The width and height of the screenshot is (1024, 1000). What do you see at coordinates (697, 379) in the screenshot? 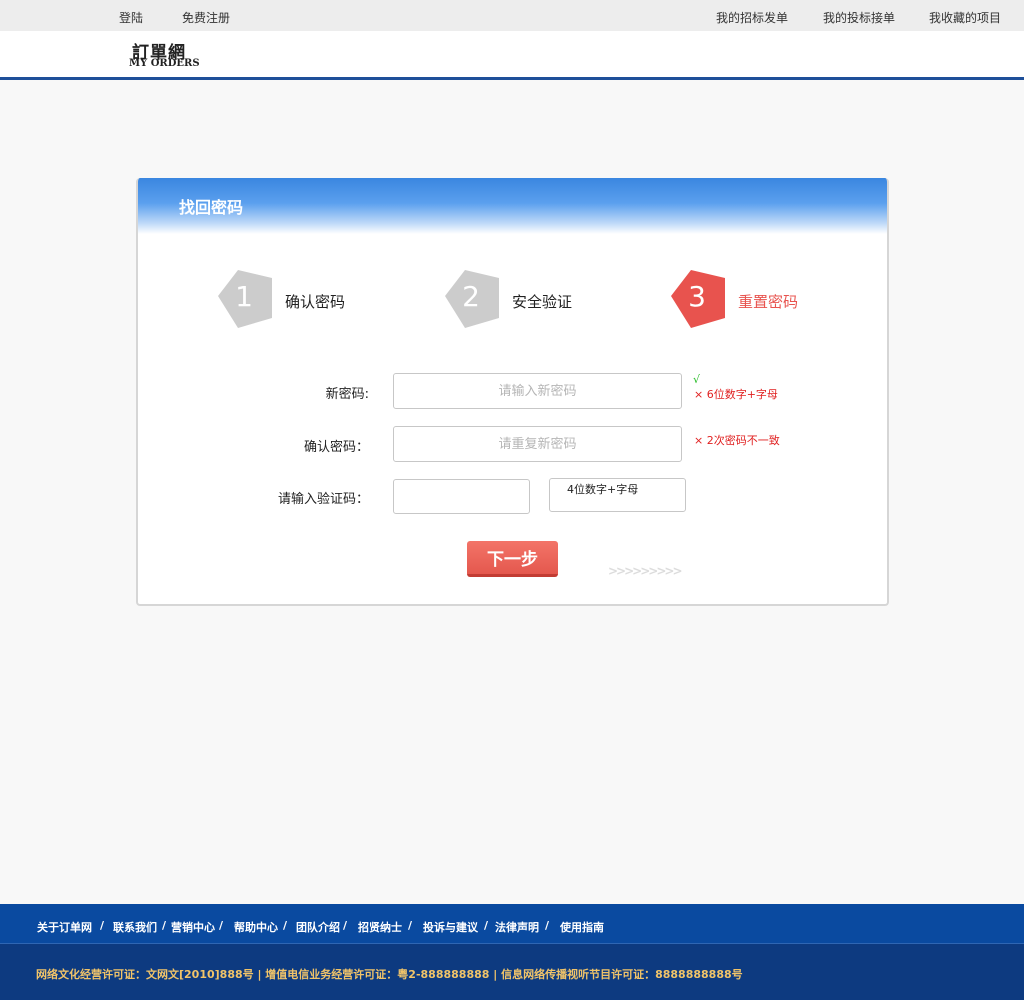
I see `new-password-ok-icon: √` at bounding box center [697, 379].